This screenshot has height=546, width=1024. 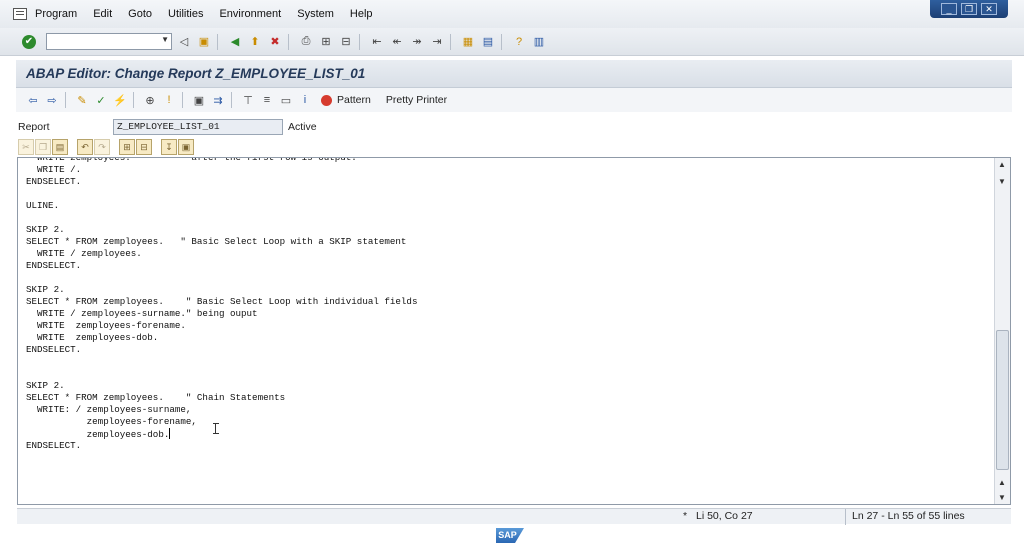 I want to click on next-page-icon: ↠, so click(x=417, y=42).